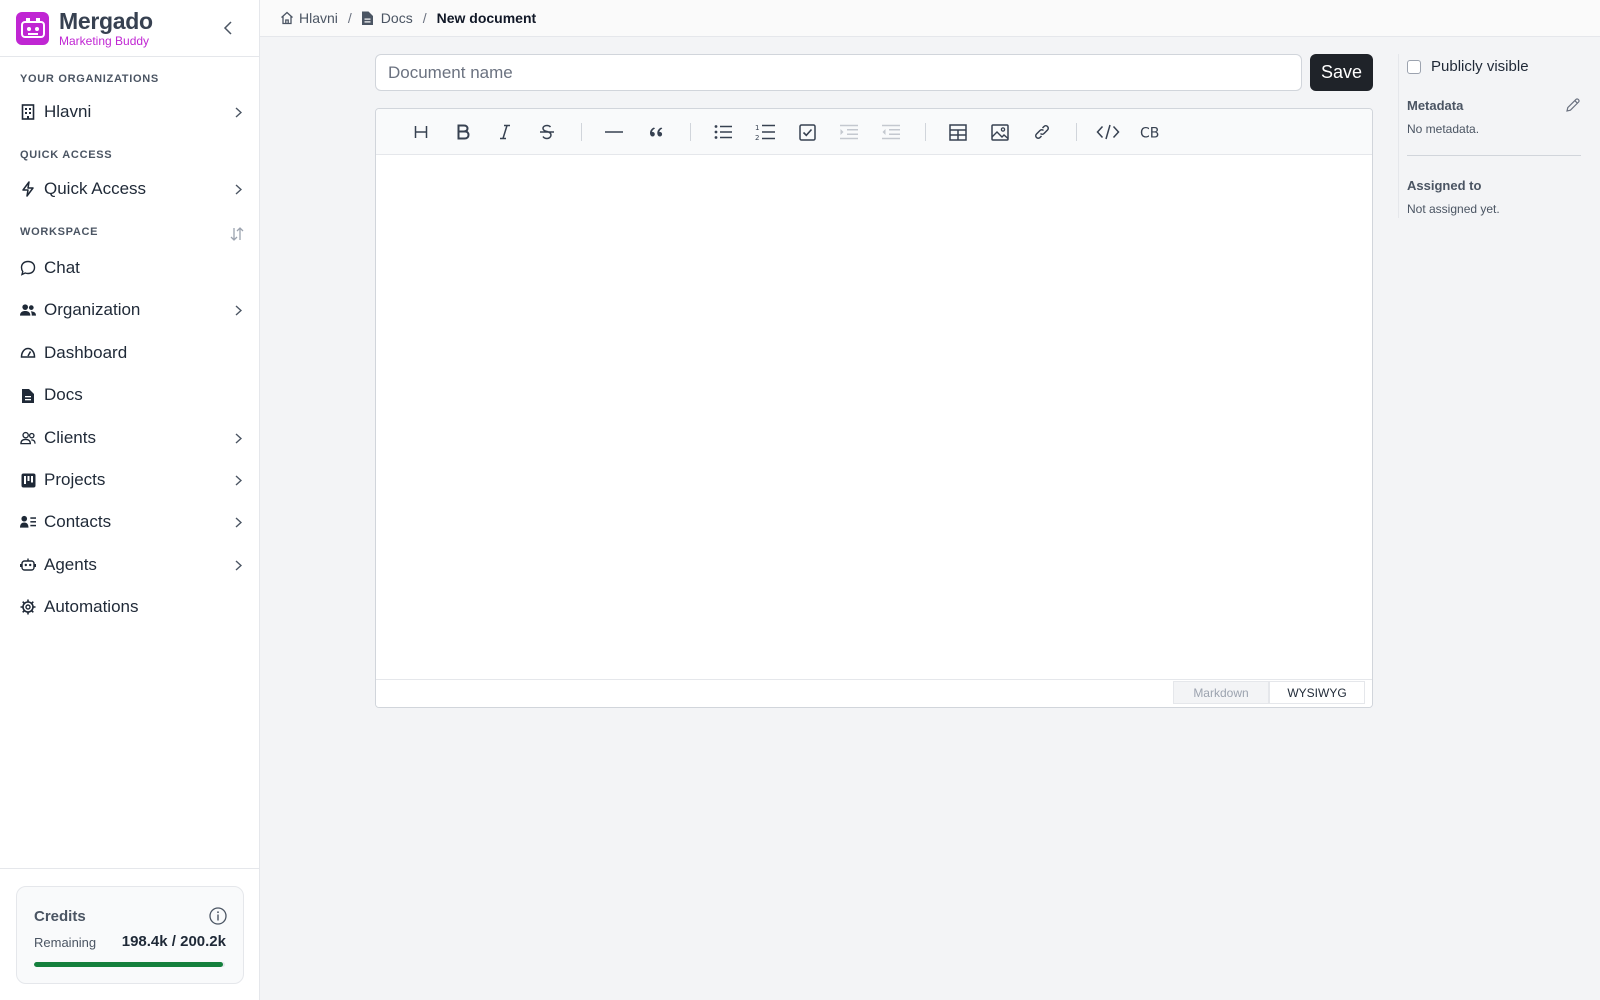 The height and width of the screenshot is (1000, 1600). What do you see at coordinates (891, 132) in the screenshot?
I see `outdent-icon` at bounding box center [891, 132].